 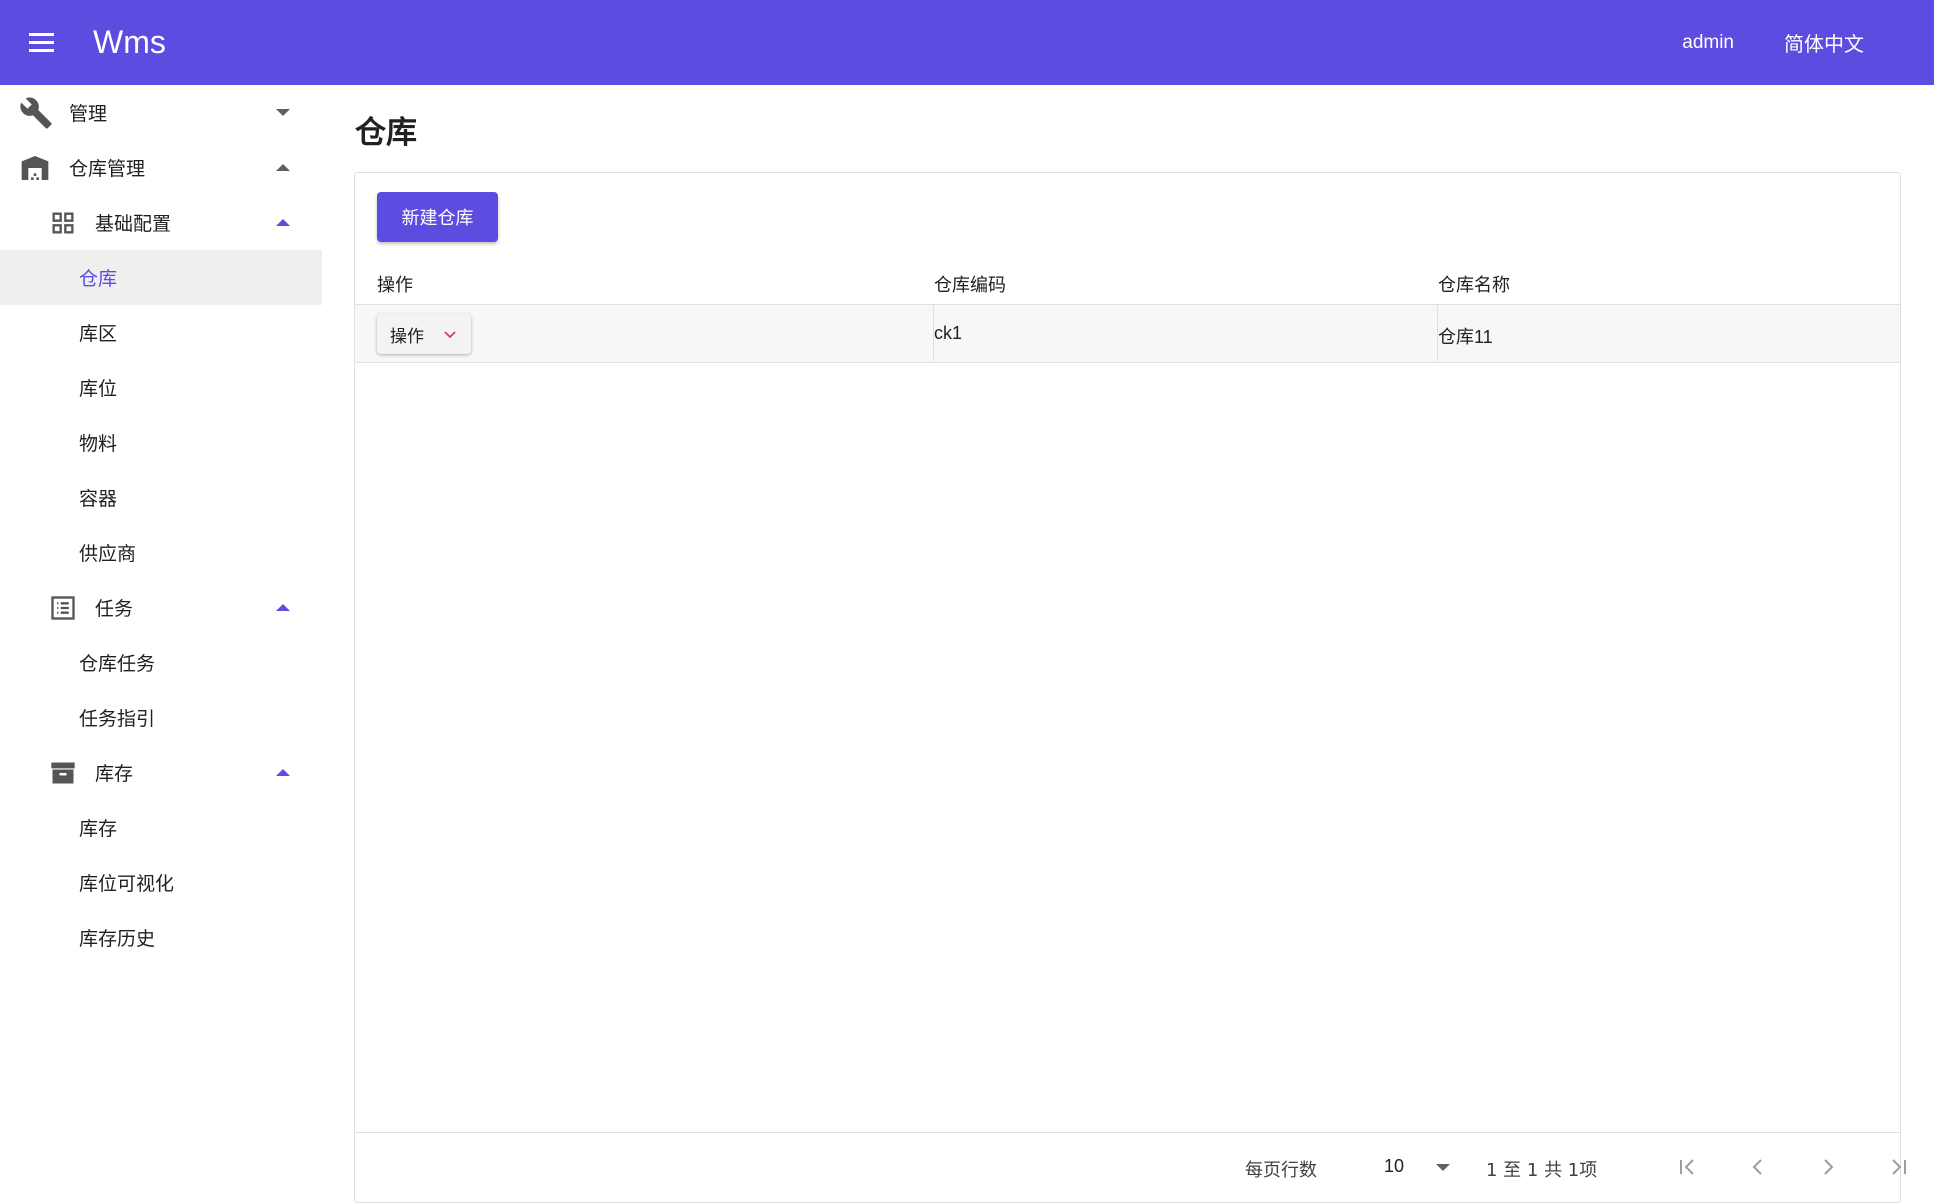 I want to click on column-header-code: 仓库编码, so click(x=970, y=284).